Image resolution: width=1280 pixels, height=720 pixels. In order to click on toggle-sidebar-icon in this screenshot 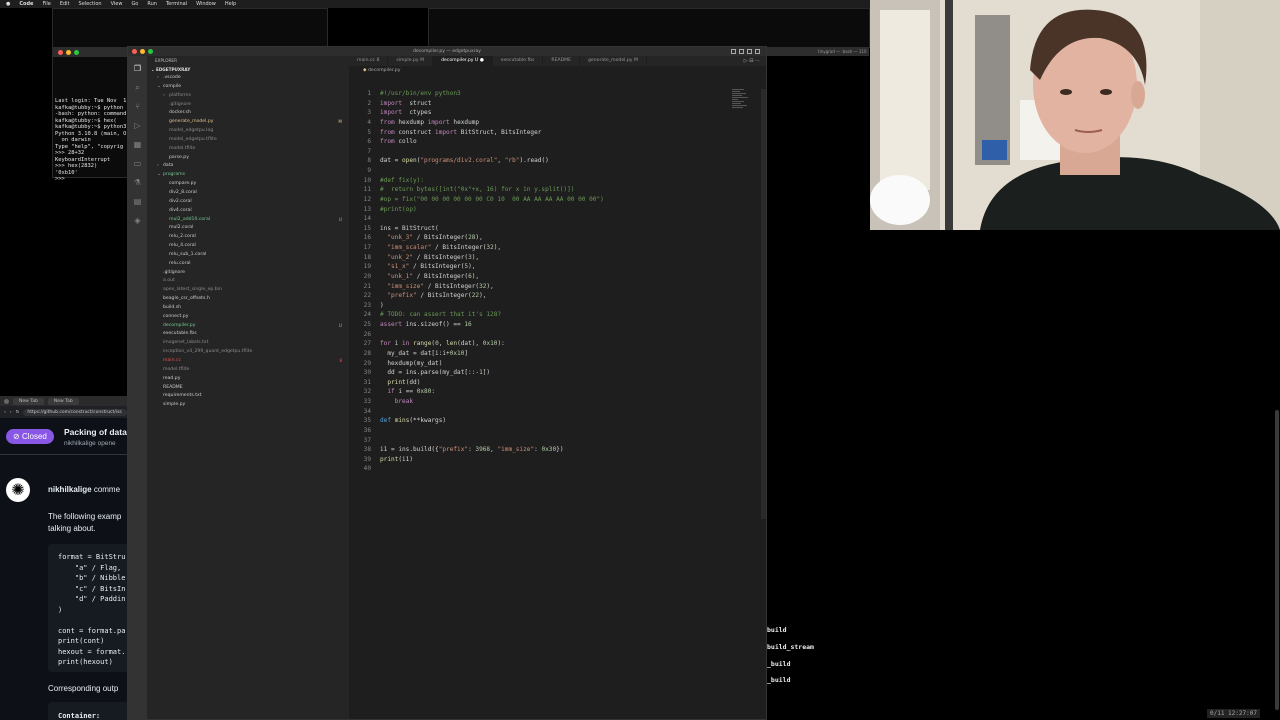, I will do `click(733, 51)`.